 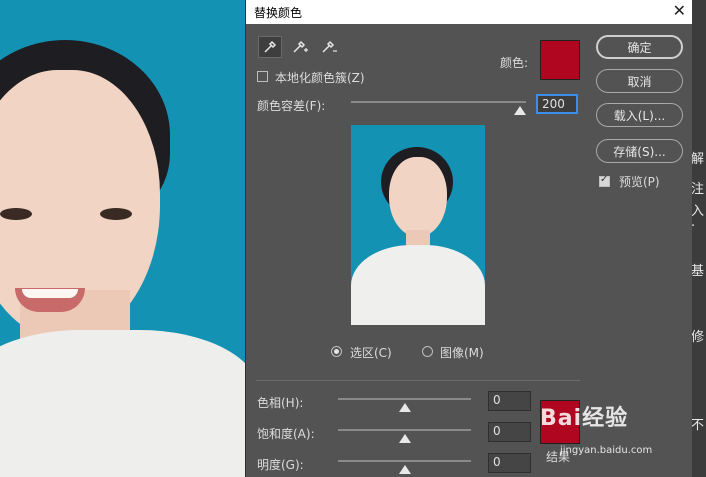 I want to click on dialog-title: 替换颜色, so click(x=278, y=13).